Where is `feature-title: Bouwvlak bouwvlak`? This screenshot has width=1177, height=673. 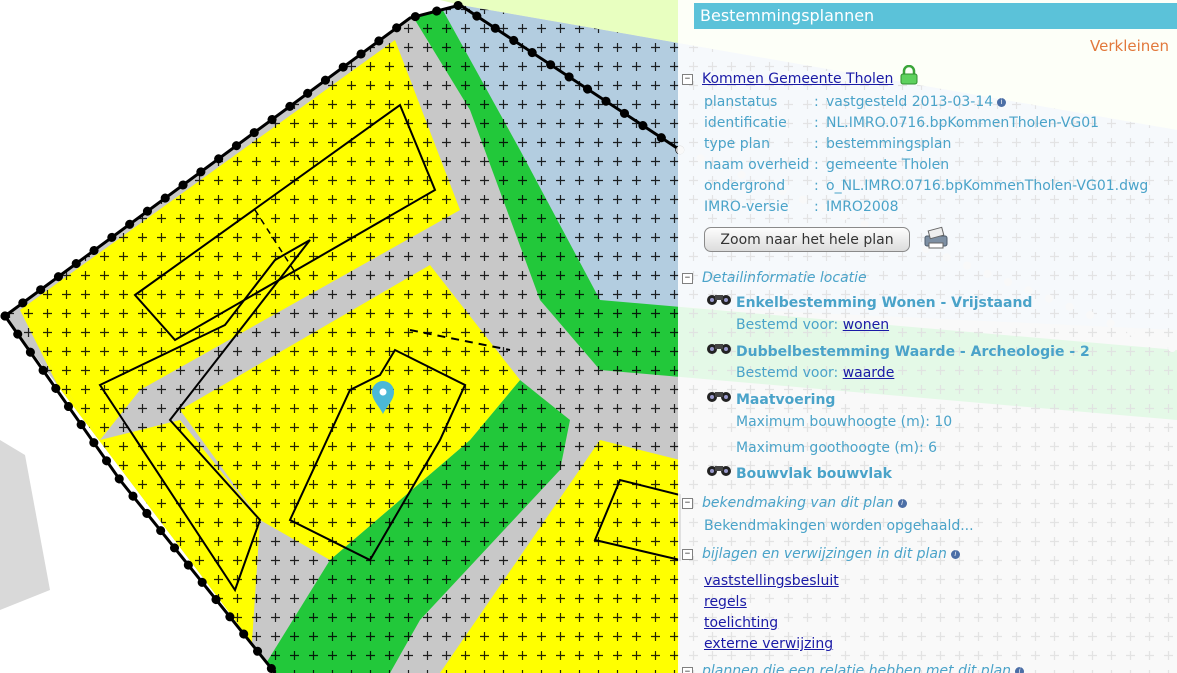 feature-title: Bouwvlak bouwvlak is located at coordinates (814, 474).